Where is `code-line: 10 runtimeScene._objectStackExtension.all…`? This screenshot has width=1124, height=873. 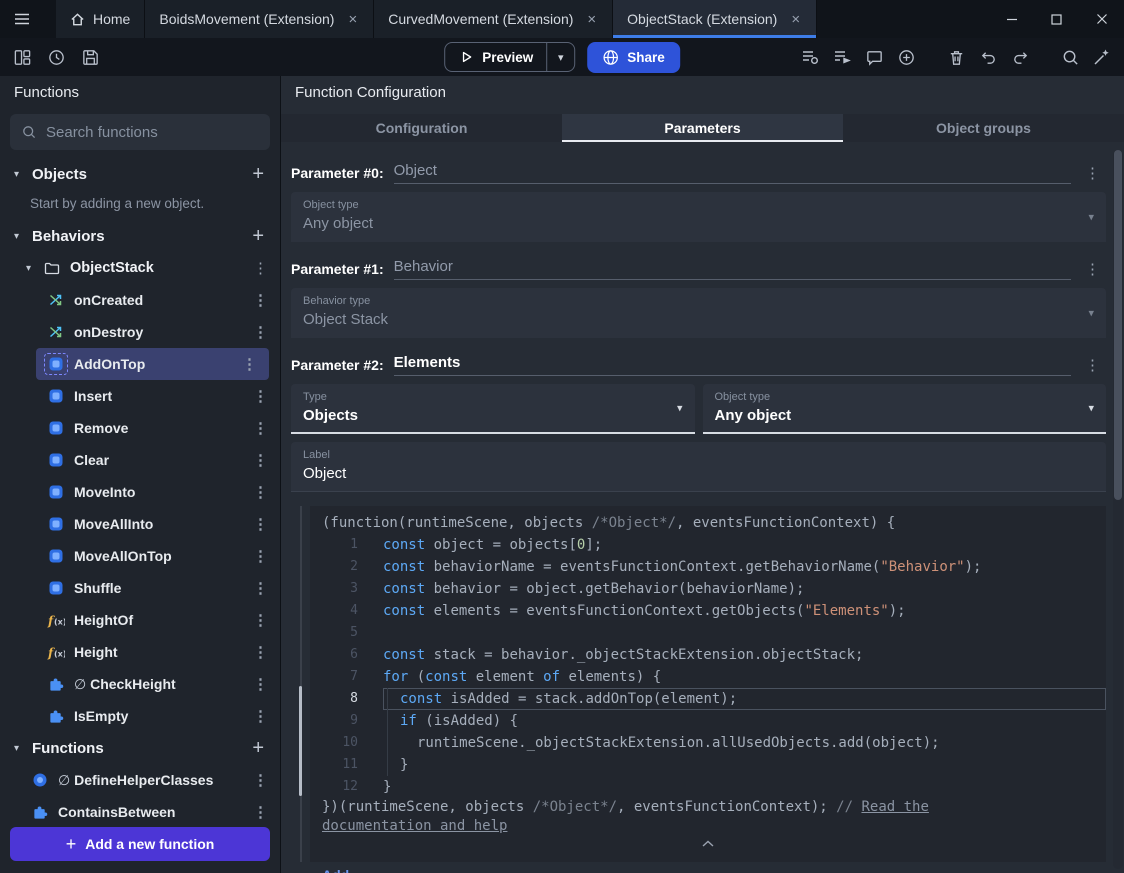
code-line: 10 runtimeScene._objectStackExtension.all… is located at coordinates (708, 743).